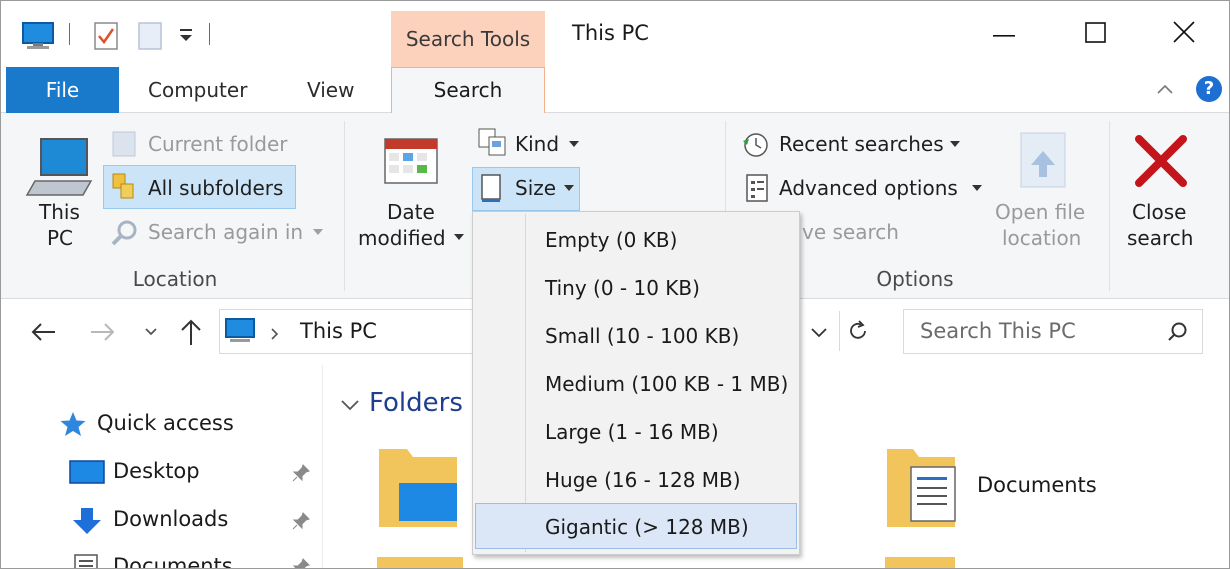  Describe the element at coordinates (330, 90) in the screenshot. I see `tab-view: View` at that location.